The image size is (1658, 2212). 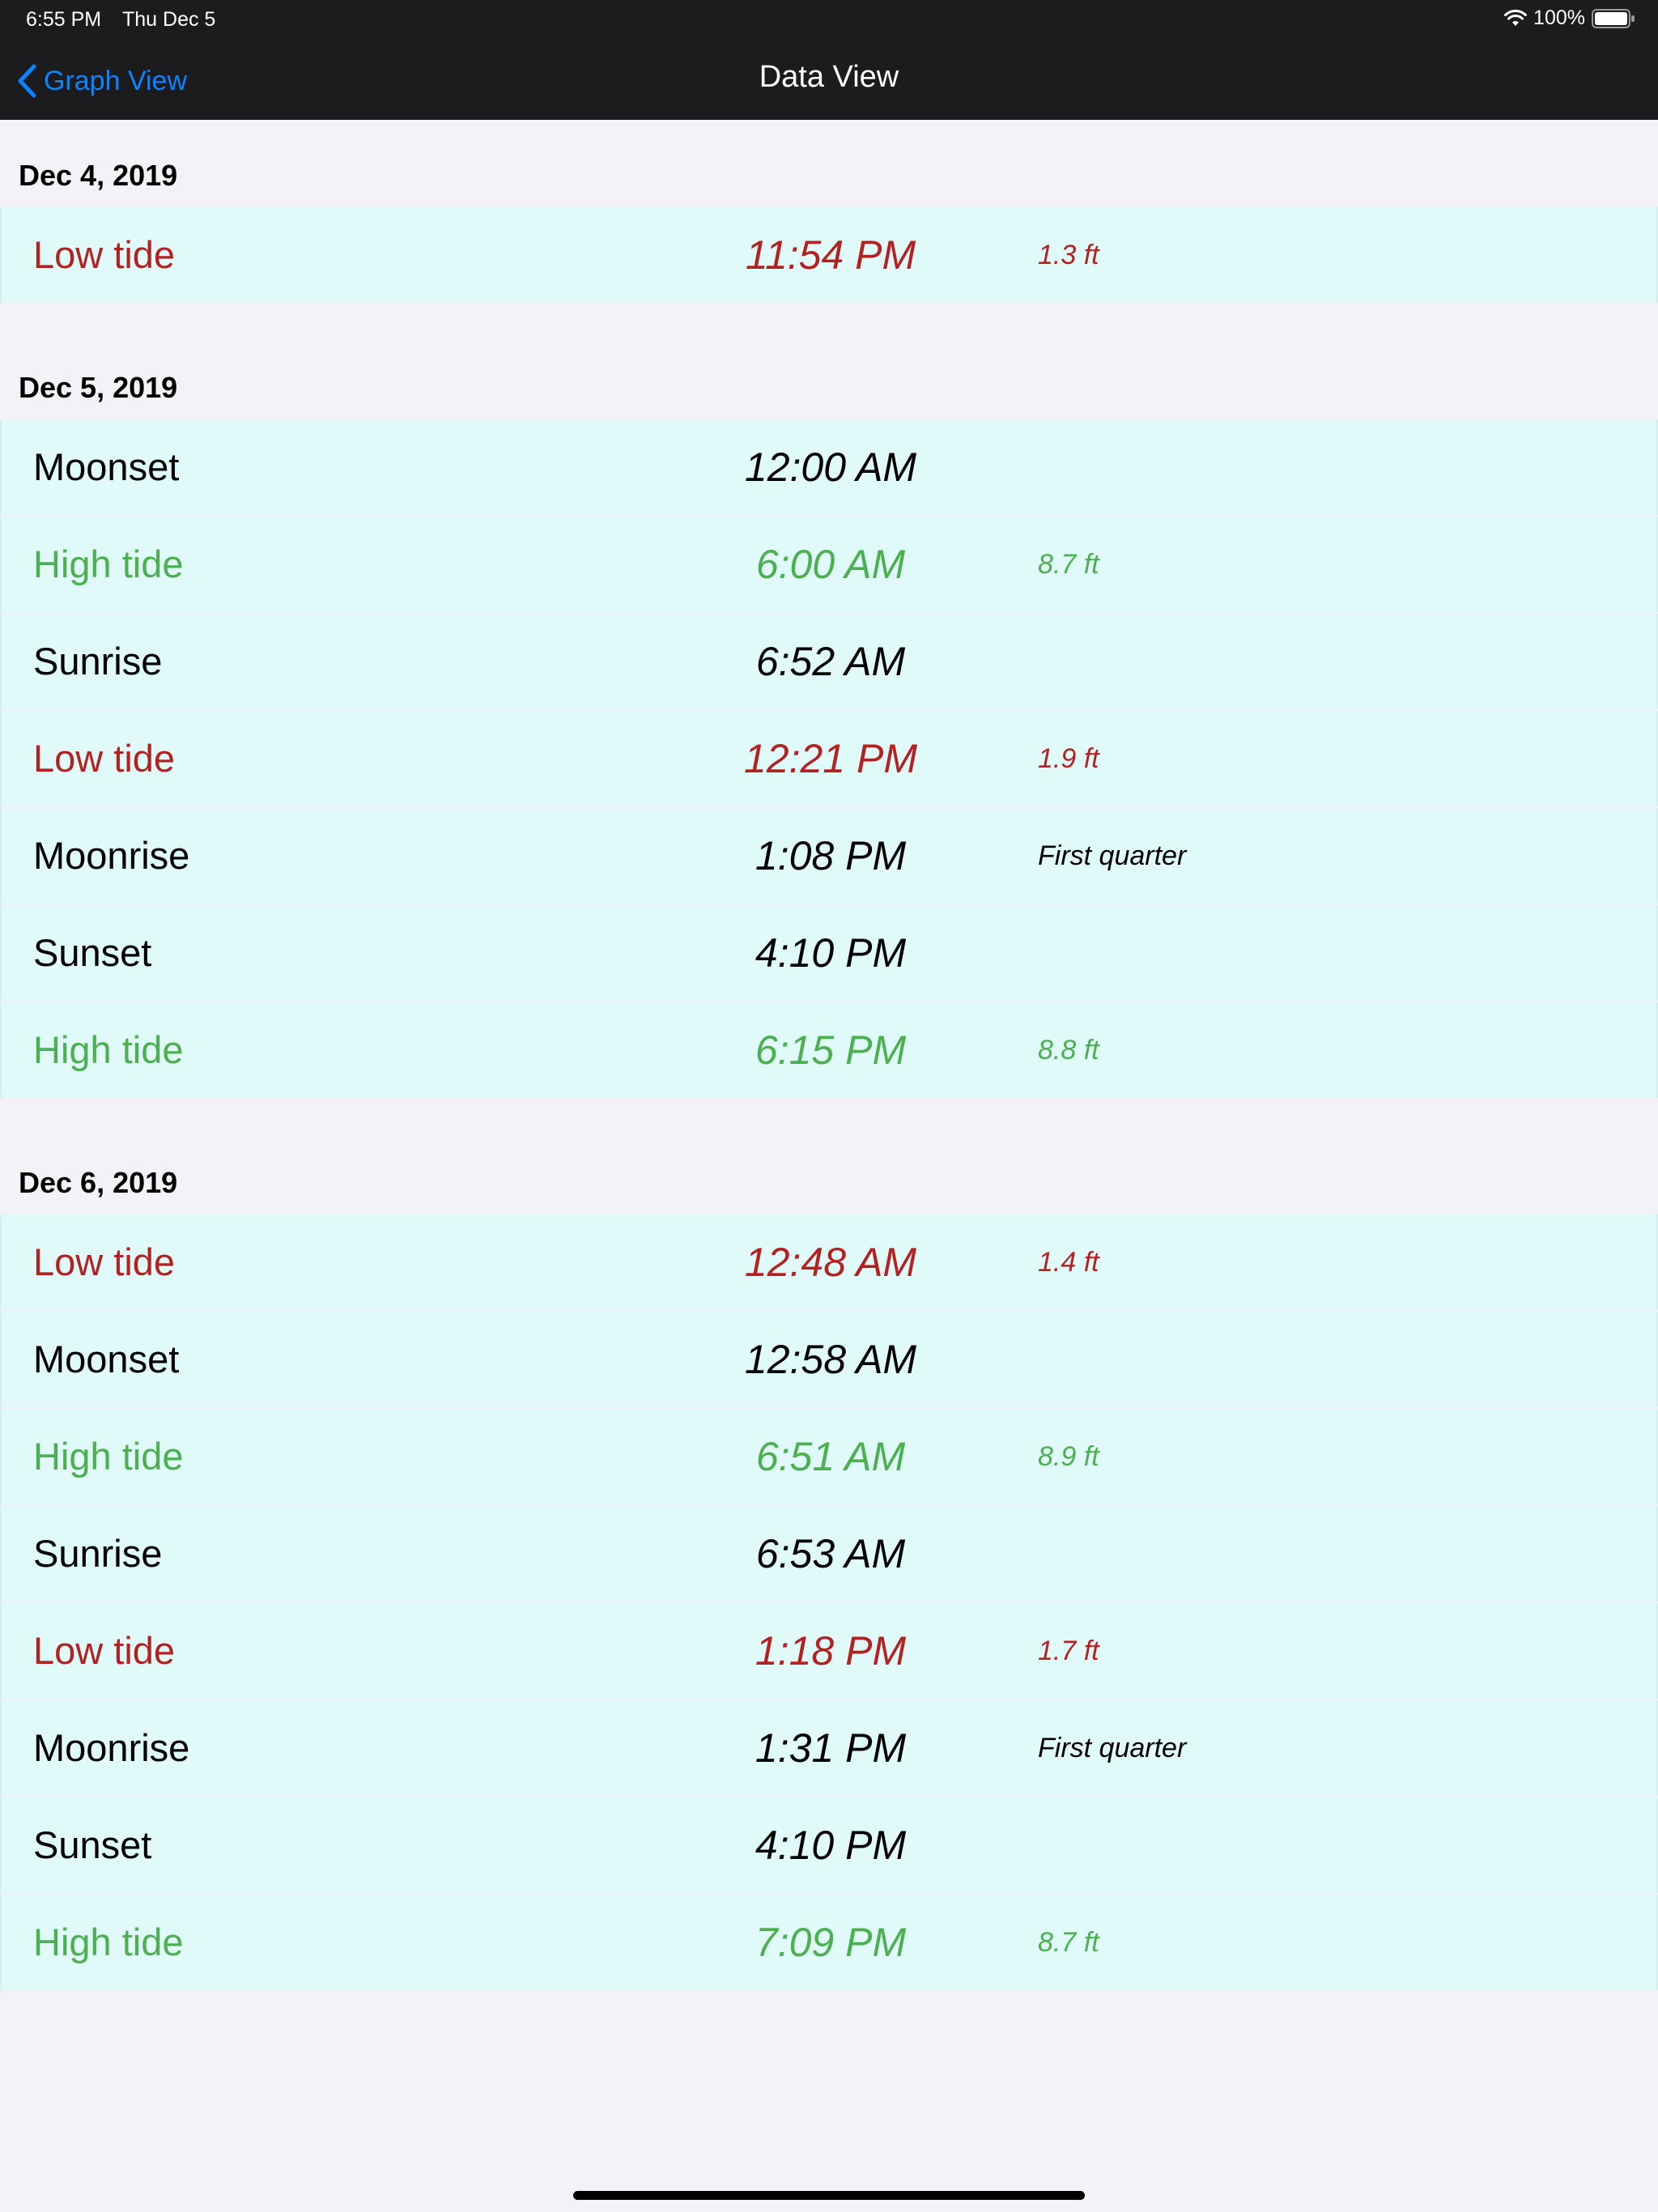 I want to click on event-time: 1:18 PM, so click(x=831, y=1651).